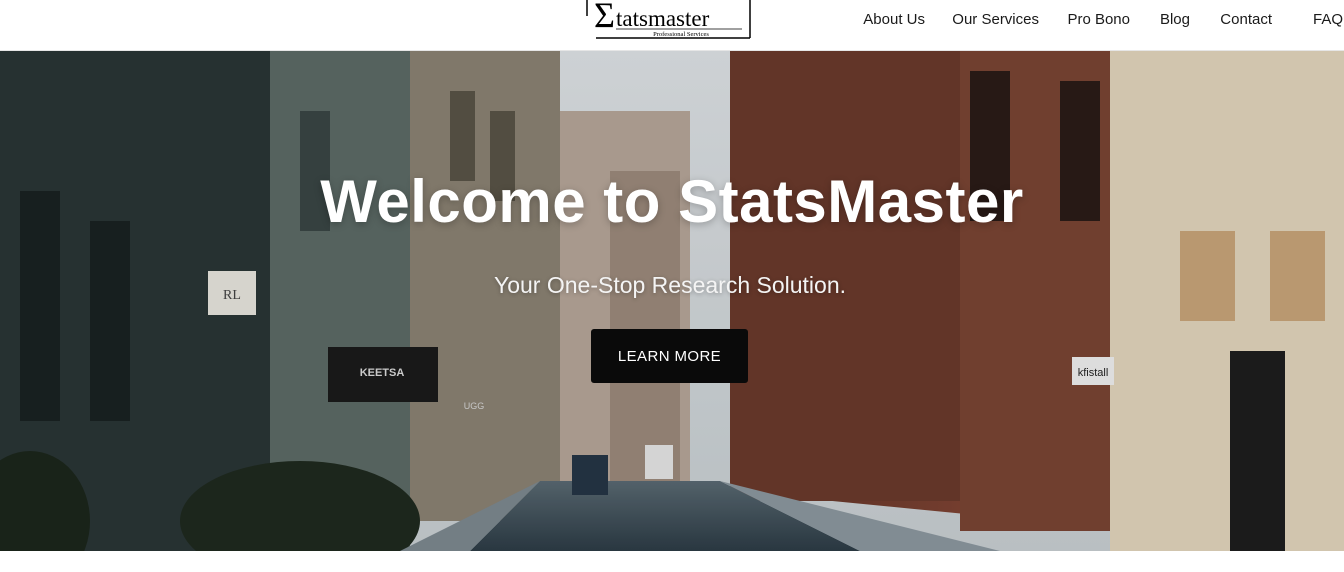 The height and width of the screenshot is (572, 1344). I want to click on logo-sigma: Σ, so click(604, 17).